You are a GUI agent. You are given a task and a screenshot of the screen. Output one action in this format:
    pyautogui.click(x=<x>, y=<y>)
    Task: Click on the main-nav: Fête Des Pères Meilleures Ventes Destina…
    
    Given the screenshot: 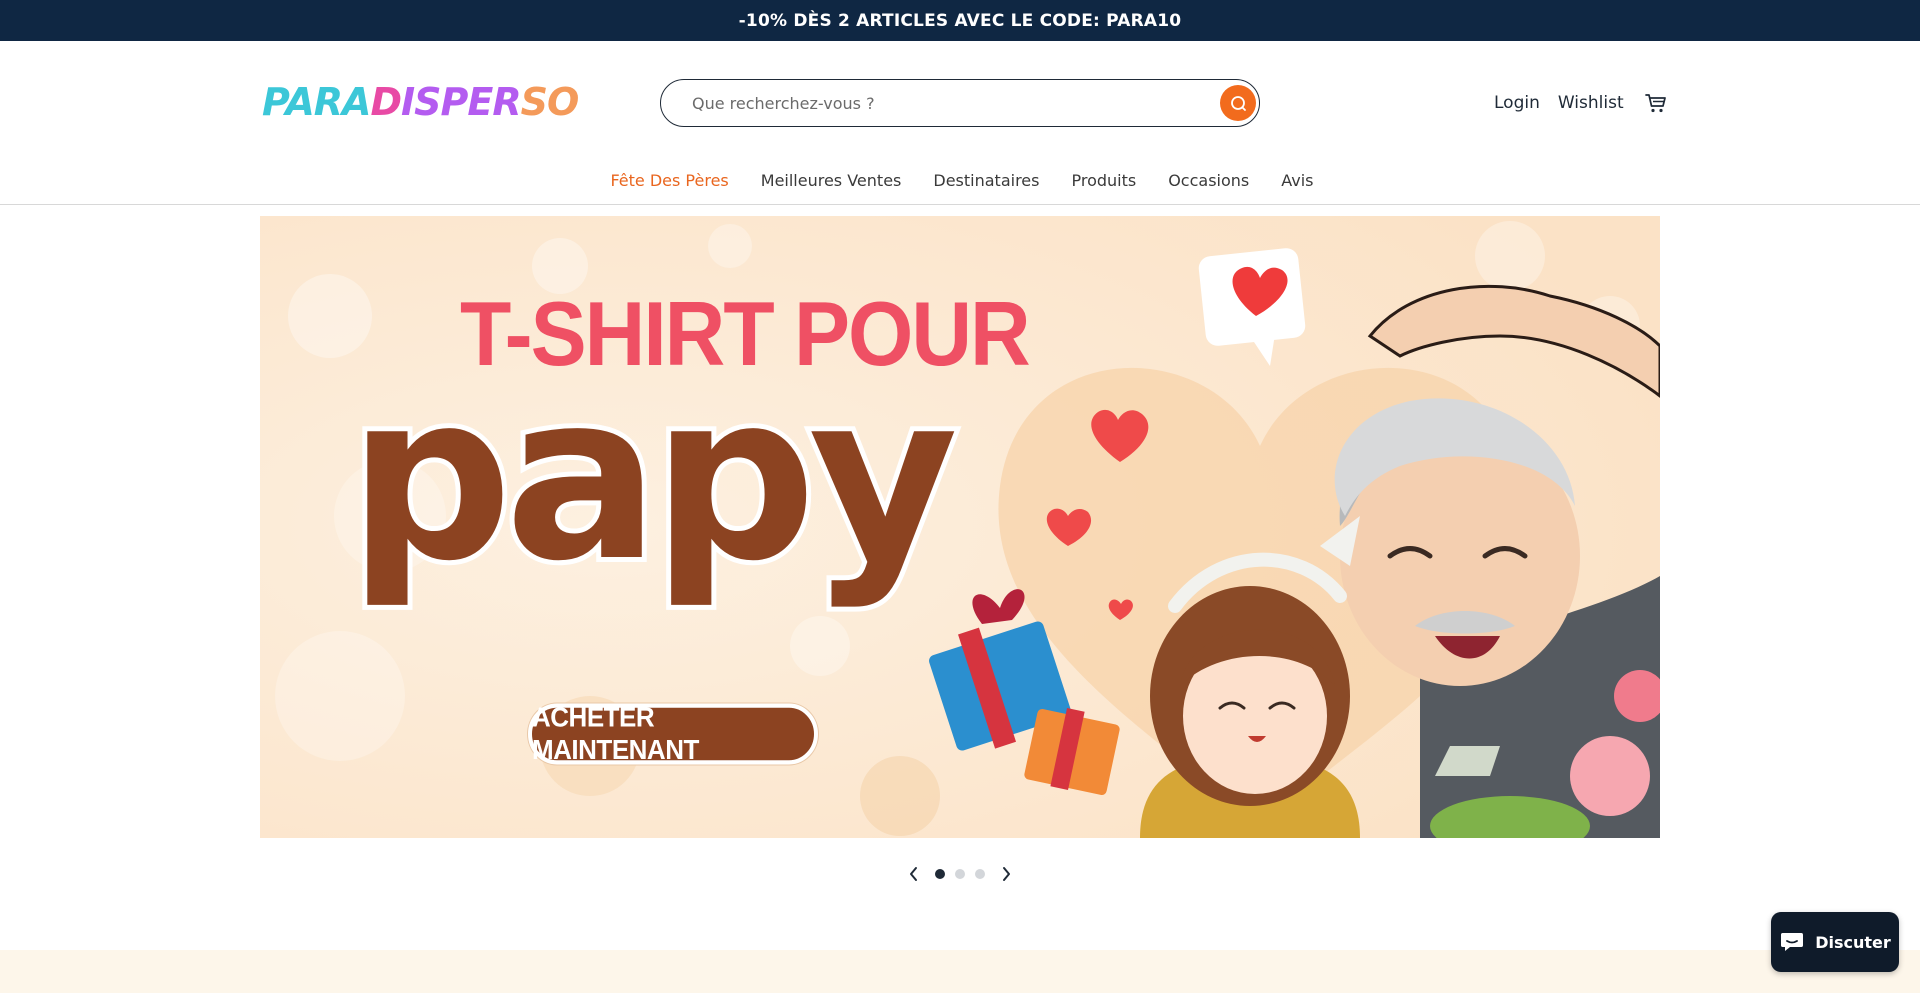 What is the action you would take?
    pyautogui.click(x=960, y=186)
    